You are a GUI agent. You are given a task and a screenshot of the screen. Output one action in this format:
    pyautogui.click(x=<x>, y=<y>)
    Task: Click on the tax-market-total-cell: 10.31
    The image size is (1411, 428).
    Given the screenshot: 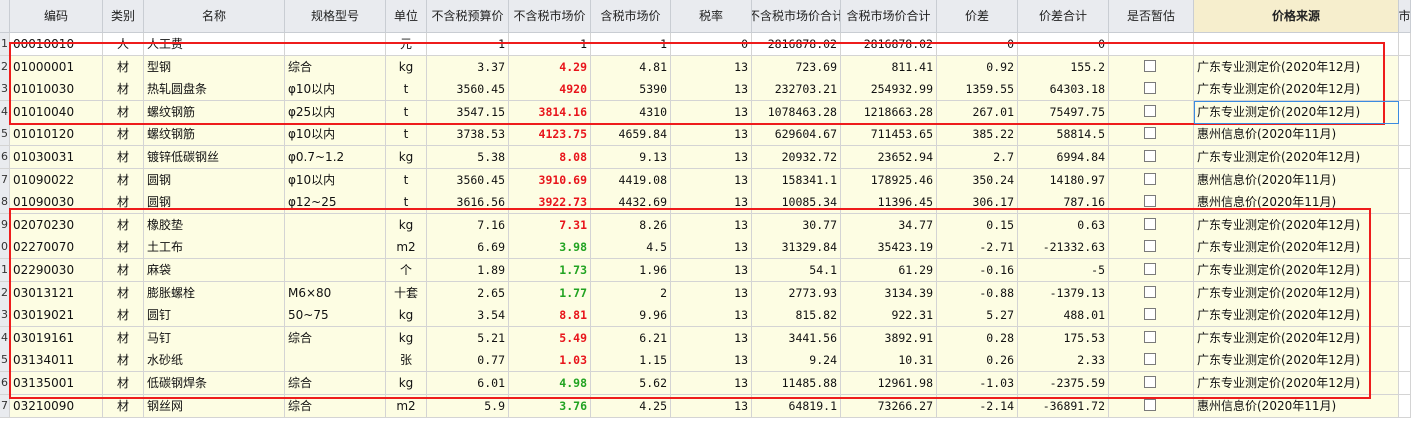 What is the action you would take?
    pyautogui.click(x=889, y=361)
    